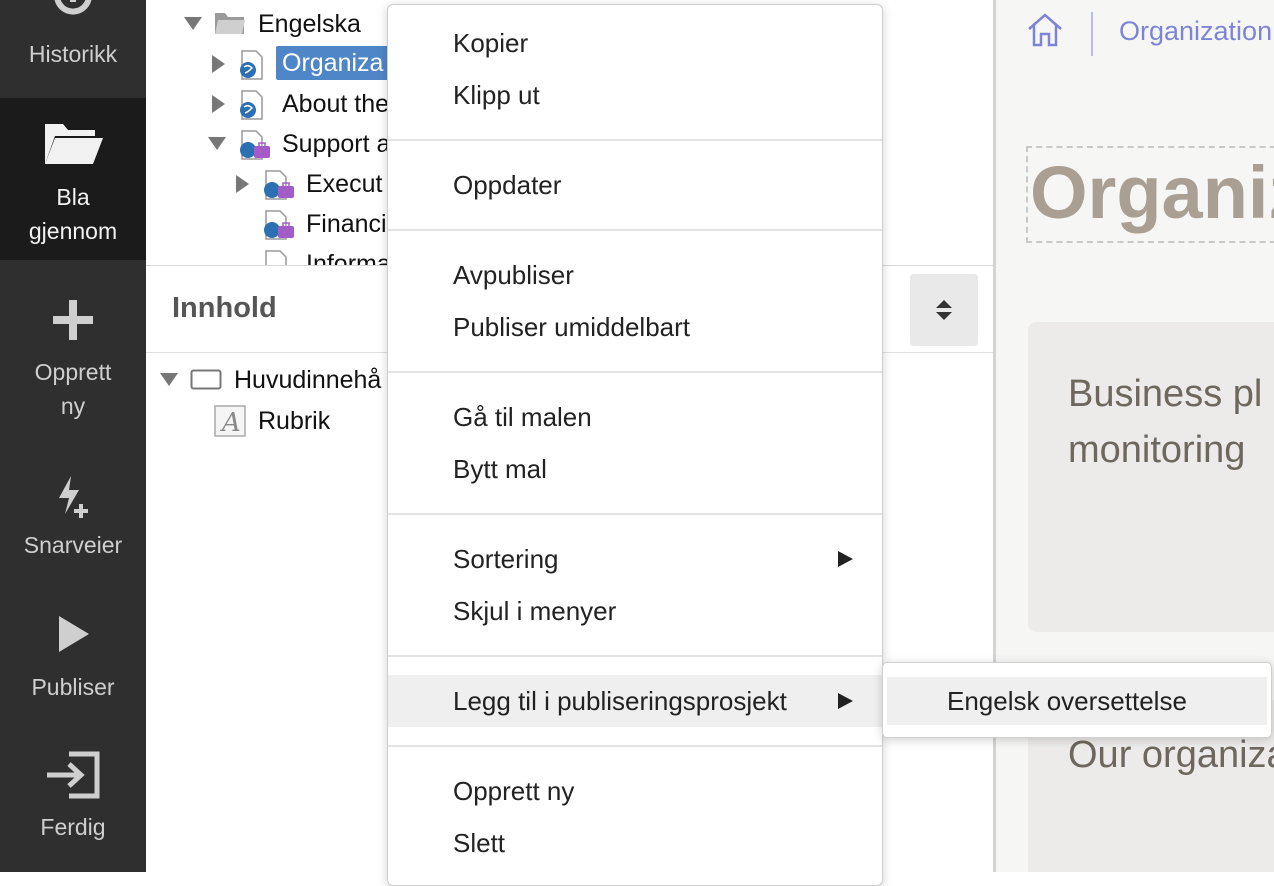 The image size is (1274, 886). I want to click on submenu-item-engelsk-oversettelse: Engelsk oversettelse, so click(1077, 701).